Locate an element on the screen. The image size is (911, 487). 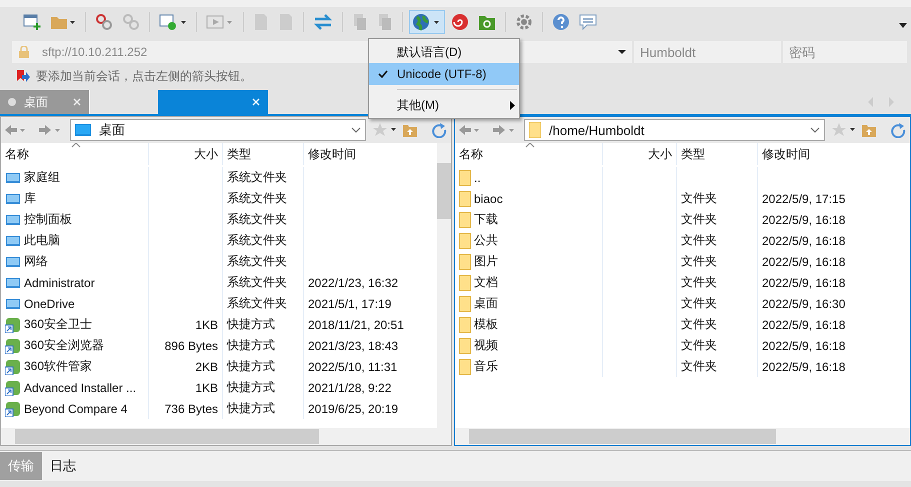
file-name: 控制面板 is located at coordinates (48, 219).